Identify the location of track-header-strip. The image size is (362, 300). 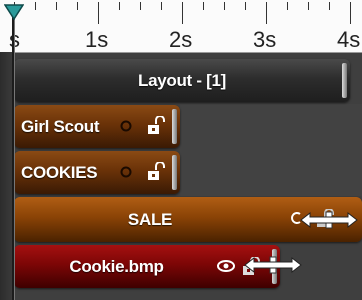
(6, 176).